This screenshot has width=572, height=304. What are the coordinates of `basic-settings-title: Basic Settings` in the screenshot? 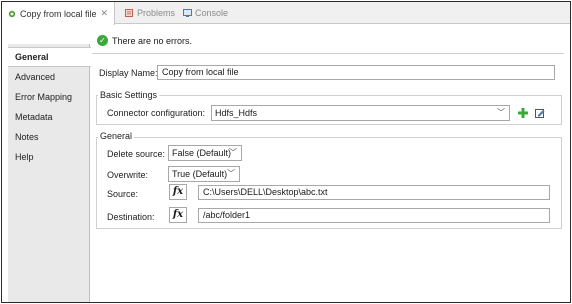 It's located at (129, 95).